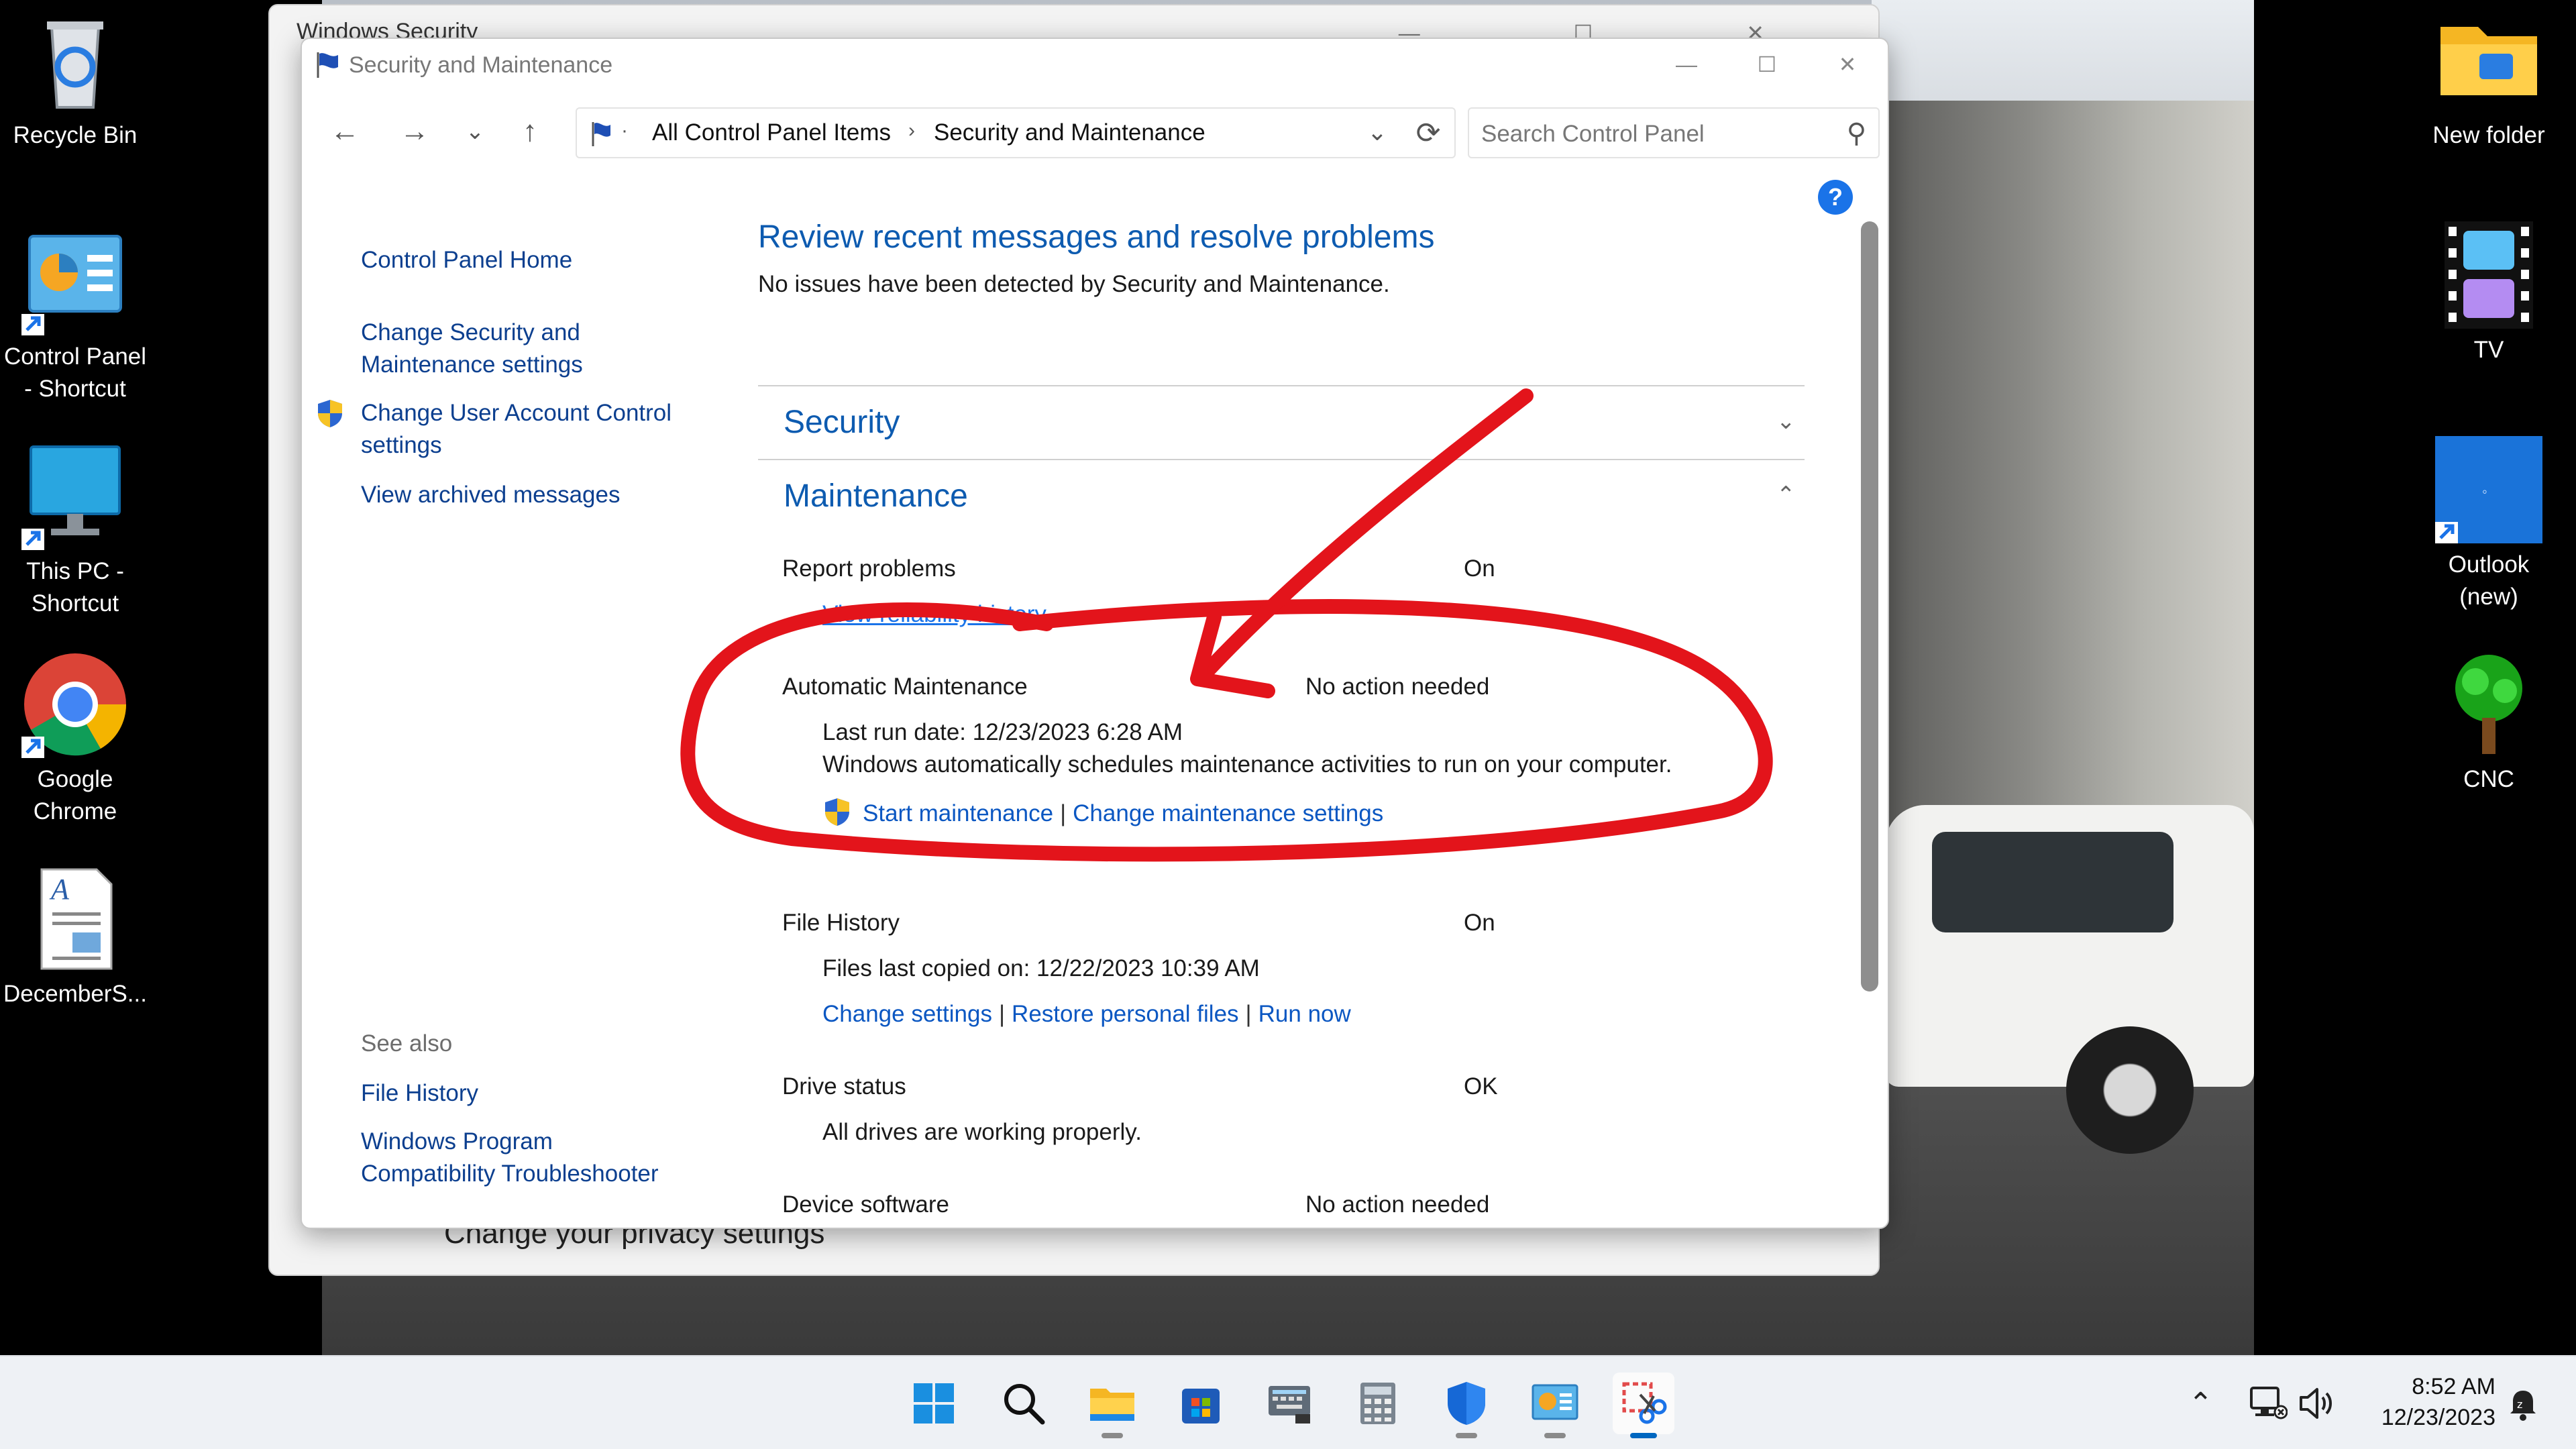 This screenshot has height=1449, width=2576. What do you see at coordinates (2268, 1402) in the screenshot?
I see `network-icon` at bounding box center [2268, 1402].